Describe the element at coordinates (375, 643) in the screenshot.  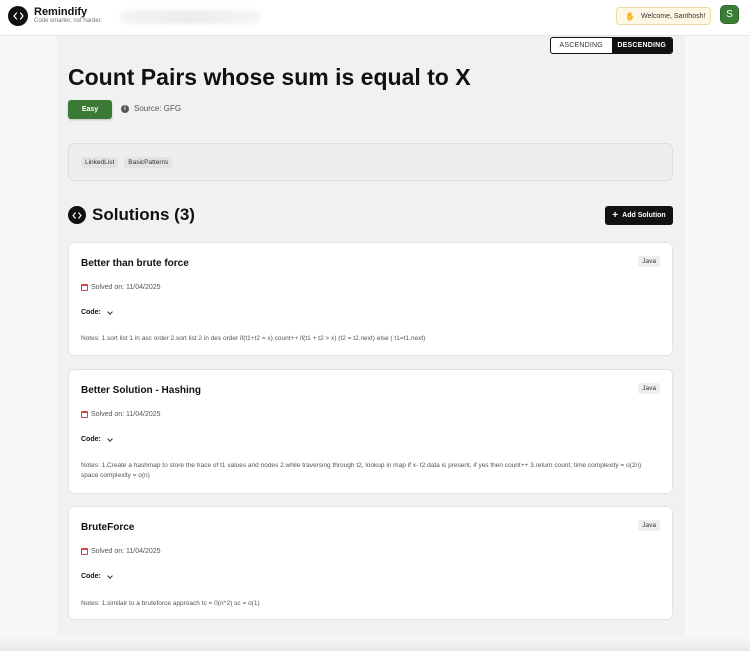
I see `page-bottom-edge` at that location.